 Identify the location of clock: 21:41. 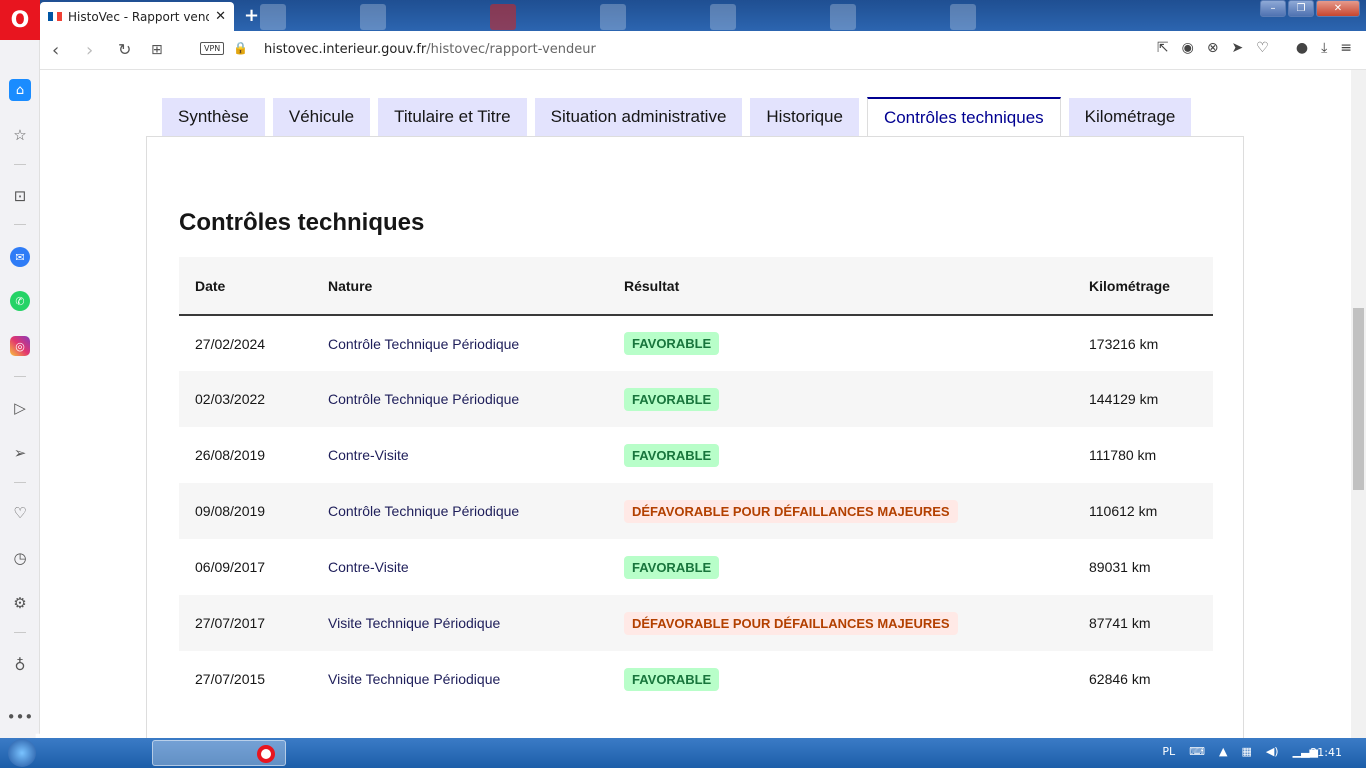
(1326, 752).